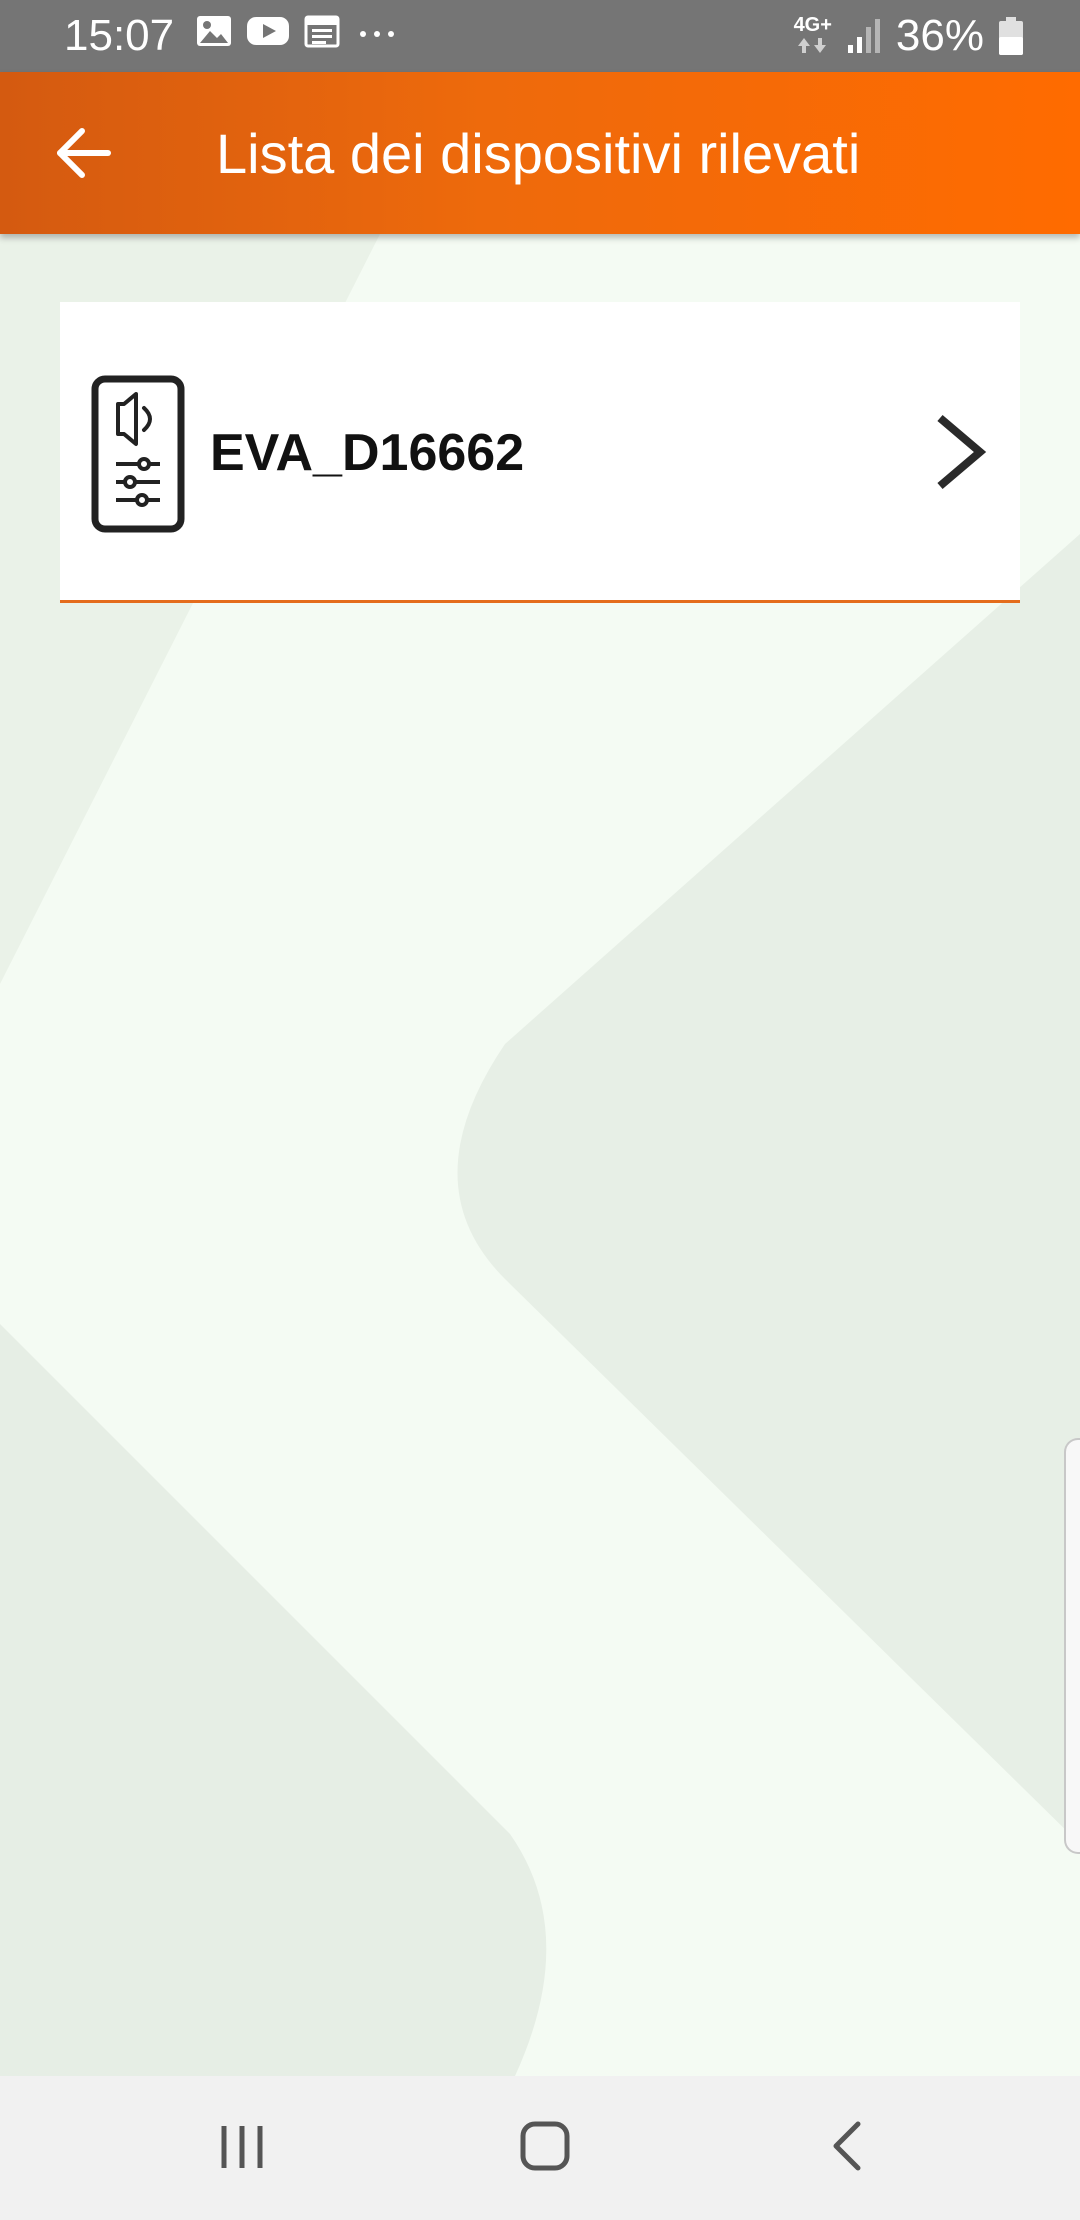 Image resolution: width=1080 pixels, height=2220 pixels. Describe the element at coordinates (377, 34) in the screenshot. I see `more-dots-icon` at that location.